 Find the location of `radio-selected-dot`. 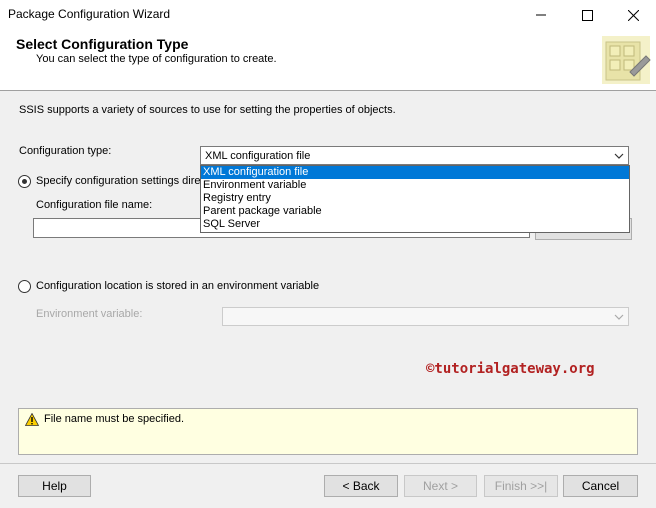

radio-selected-dot is located at coordinates (24, 181).